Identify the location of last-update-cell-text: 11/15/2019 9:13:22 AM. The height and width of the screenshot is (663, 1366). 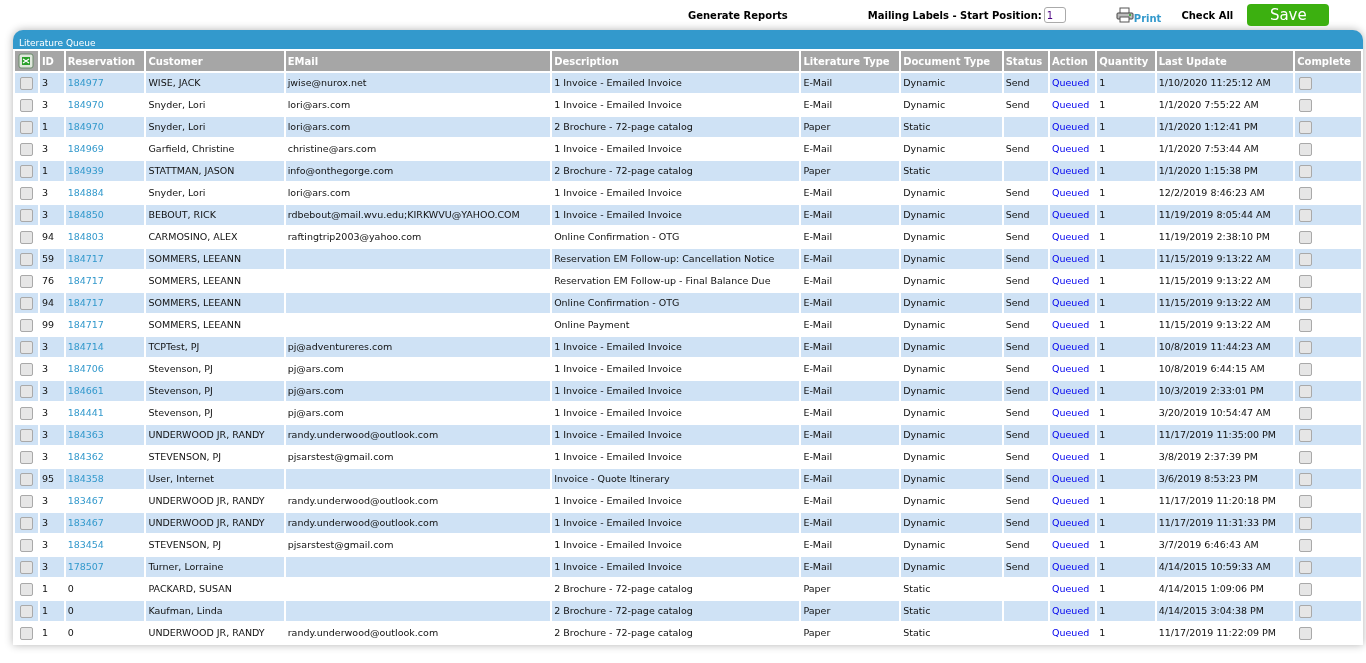
(1214, 324).